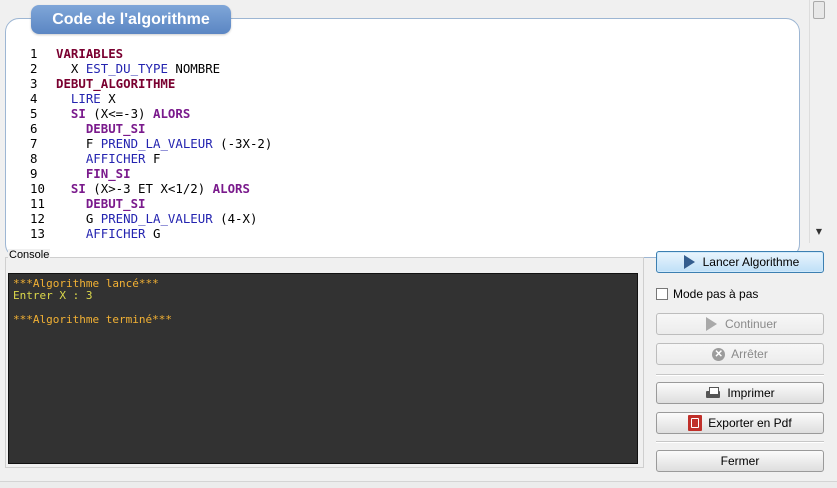  What do you see at coordinates (819, 10) in the screenshot?
I see `scrollbar-thumb` at bounding box center [819, 10].